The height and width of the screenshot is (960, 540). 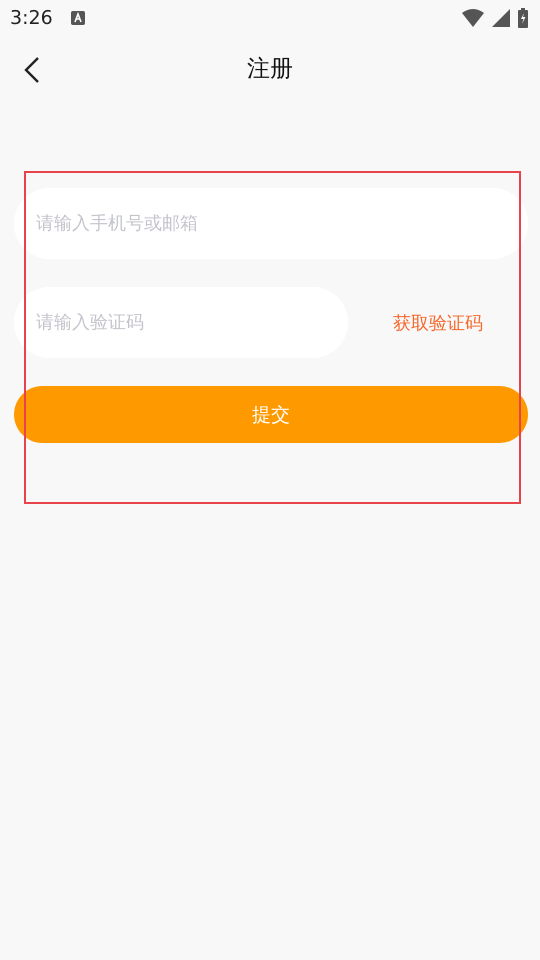 I want to click on wifi-icon, so click(x=473, y=18).